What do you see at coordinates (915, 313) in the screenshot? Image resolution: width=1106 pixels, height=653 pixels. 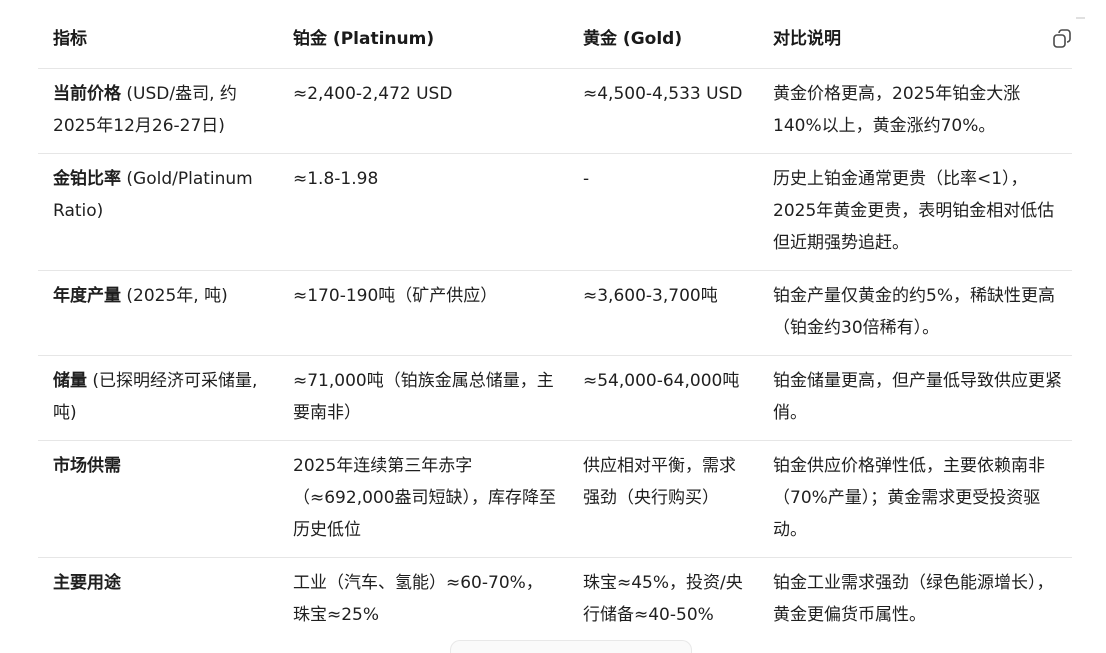 I see `note-cell: 铂金产量仅黄金的约5%，稀缺性更高（铂金约30倍稀有）。` at bounding box center [915, 313].